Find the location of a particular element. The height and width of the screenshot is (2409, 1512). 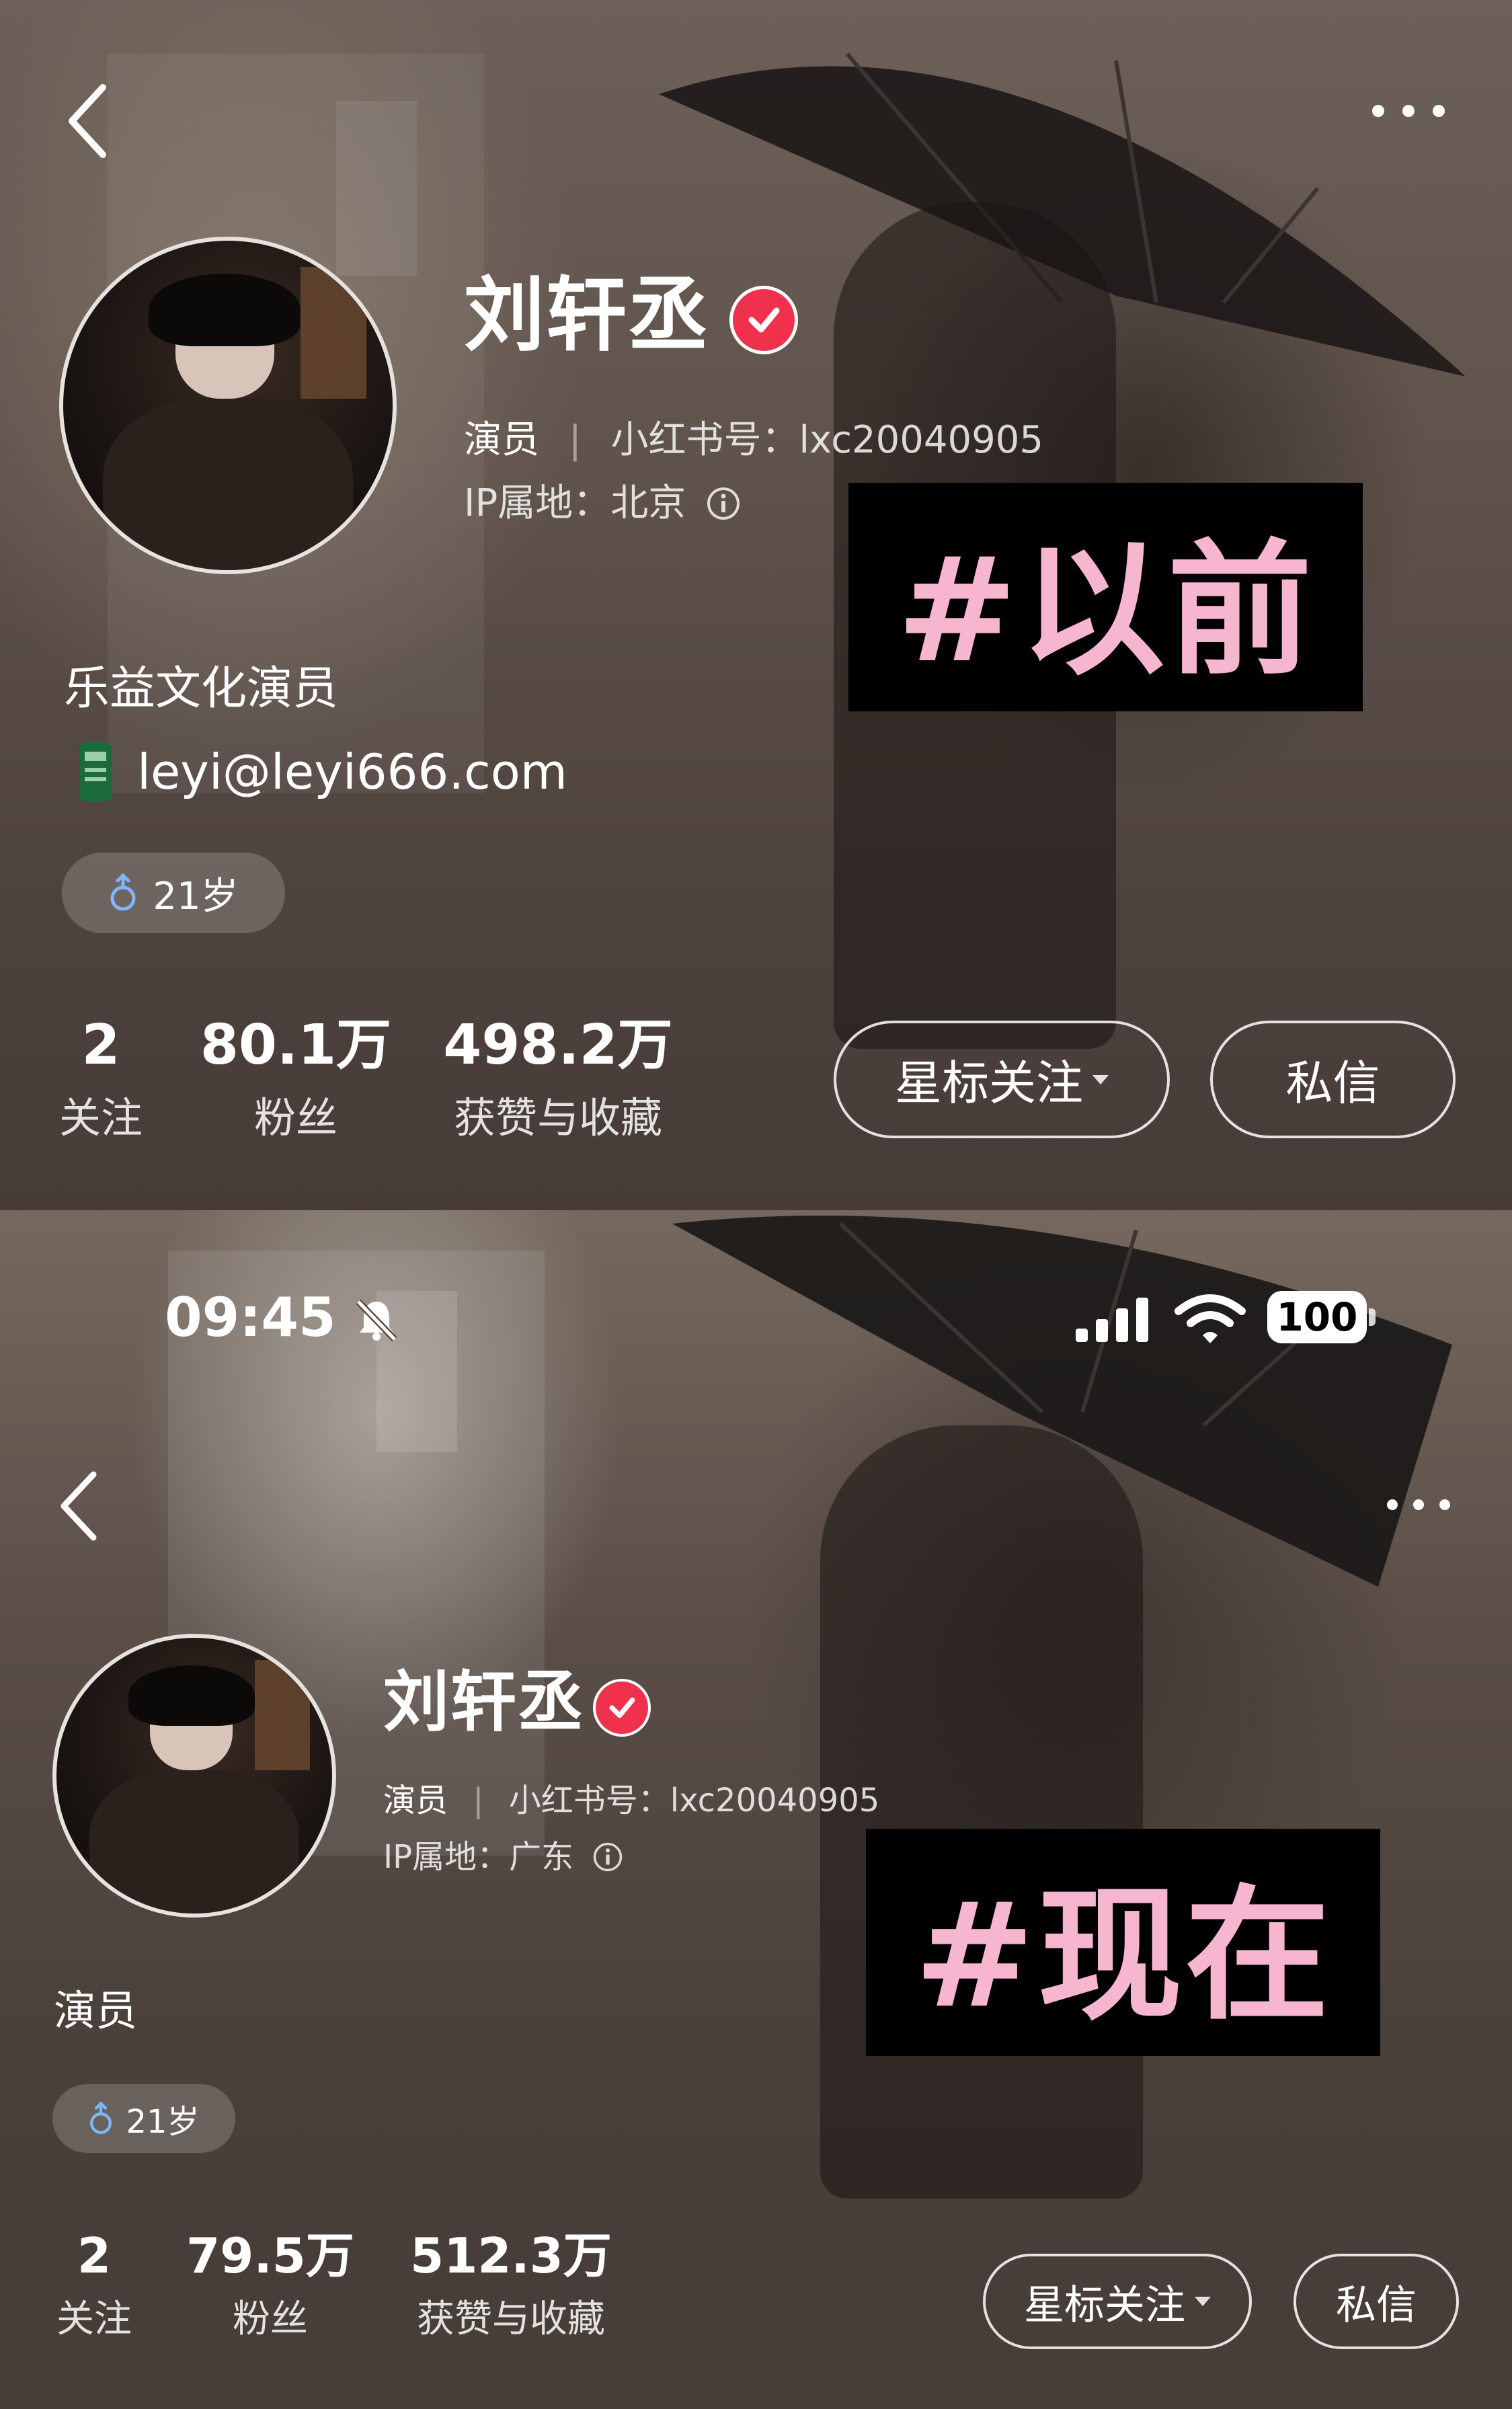

battery-icon: 100 is located at coordinates (1317, 1317).